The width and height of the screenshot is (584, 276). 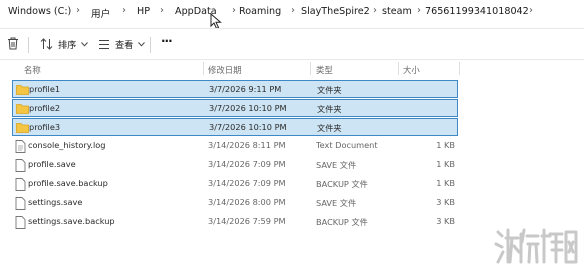 I want to click on sort-arrows-icon, so click(x=46, y=44).